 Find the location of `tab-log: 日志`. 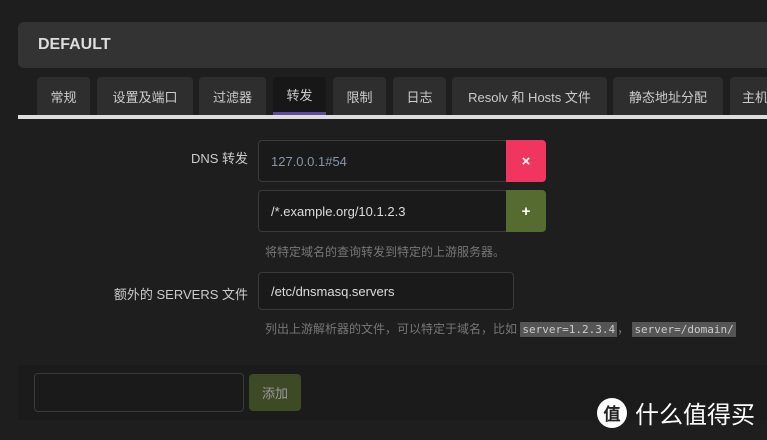

tab-log: 日志 is located at coordinates (419, 96).